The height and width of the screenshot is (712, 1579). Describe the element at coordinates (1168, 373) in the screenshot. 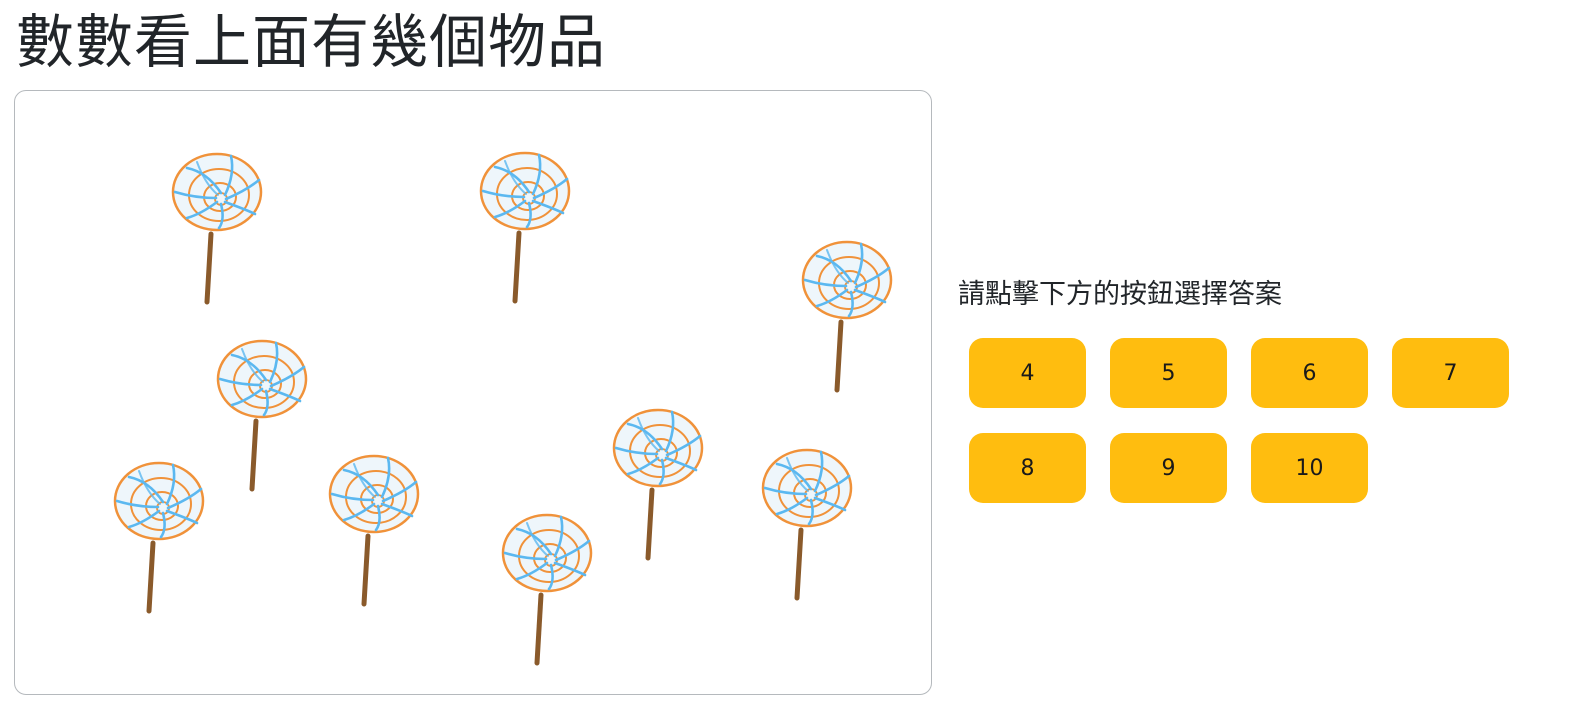

I see `answer-button-5: 5` at that location.